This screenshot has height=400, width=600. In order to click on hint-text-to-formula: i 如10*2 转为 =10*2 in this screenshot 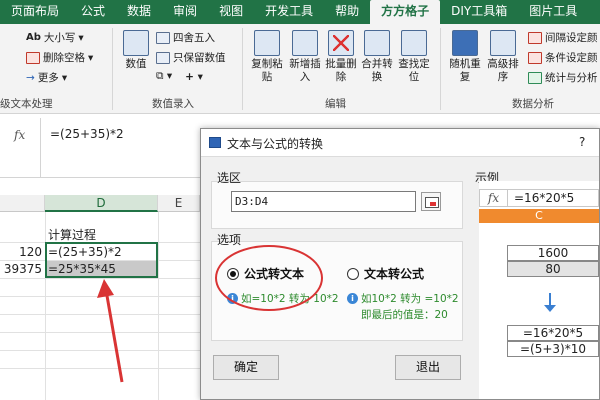, I will do `click(403, 298)`.